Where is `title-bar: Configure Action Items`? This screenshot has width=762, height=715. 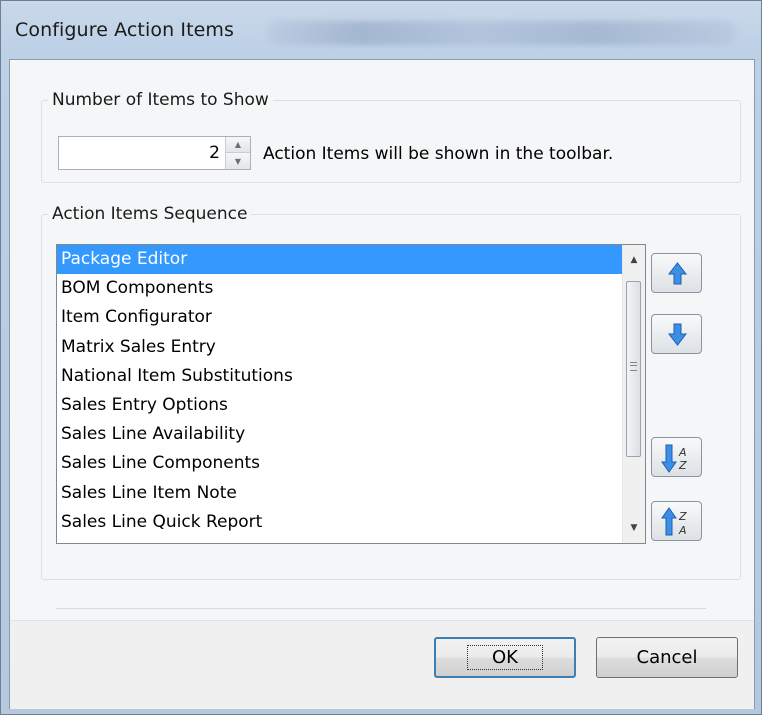 title-bar: Configure Action Items is located at coordinates (381, 31).